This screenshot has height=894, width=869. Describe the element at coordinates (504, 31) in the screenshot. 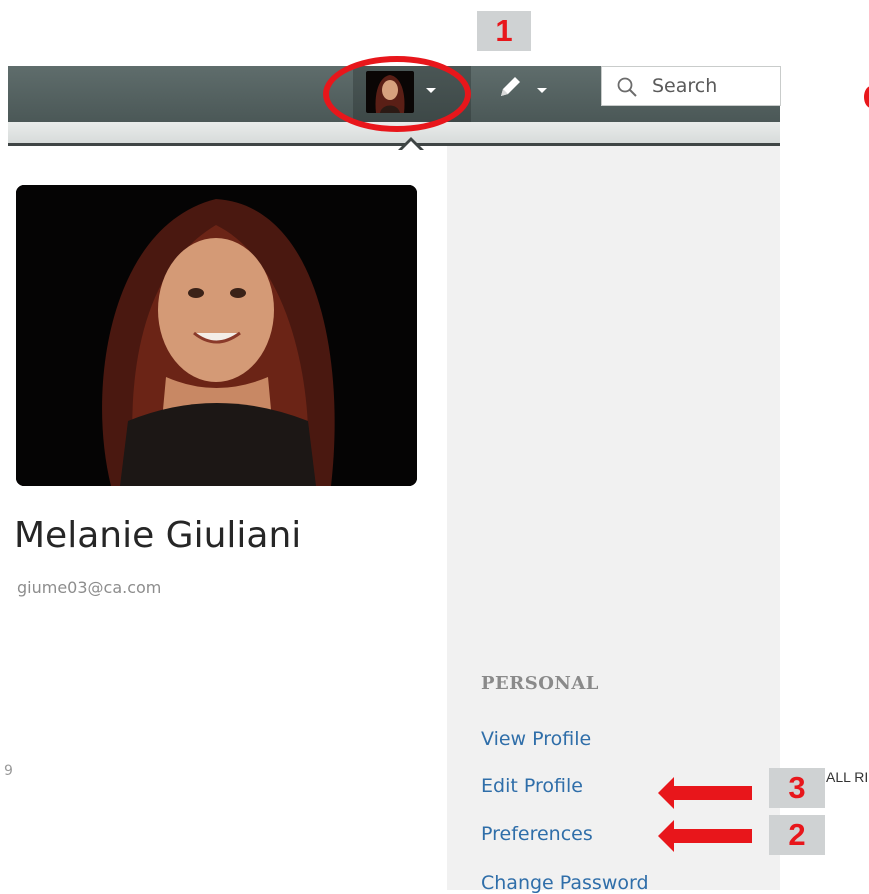

I see `annotation-badge-1: 1` at that location.